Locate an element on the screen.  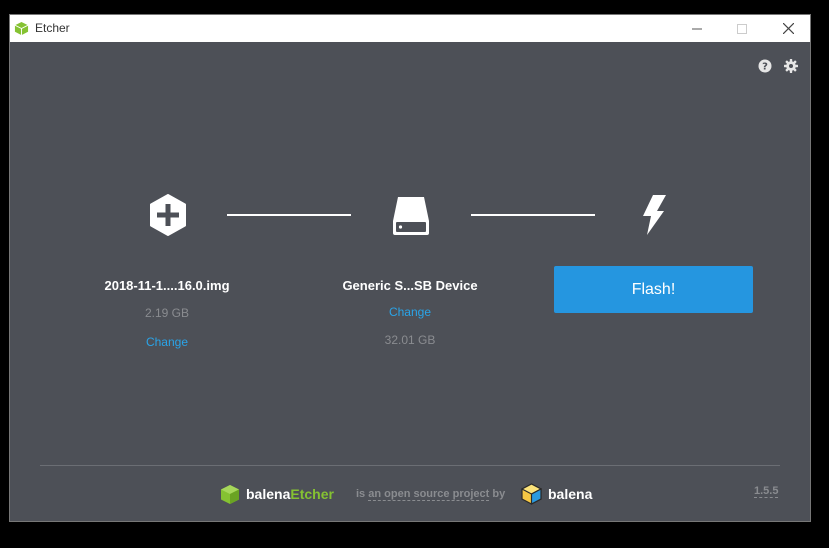
footer-divider is located at coordinates (410, 465).